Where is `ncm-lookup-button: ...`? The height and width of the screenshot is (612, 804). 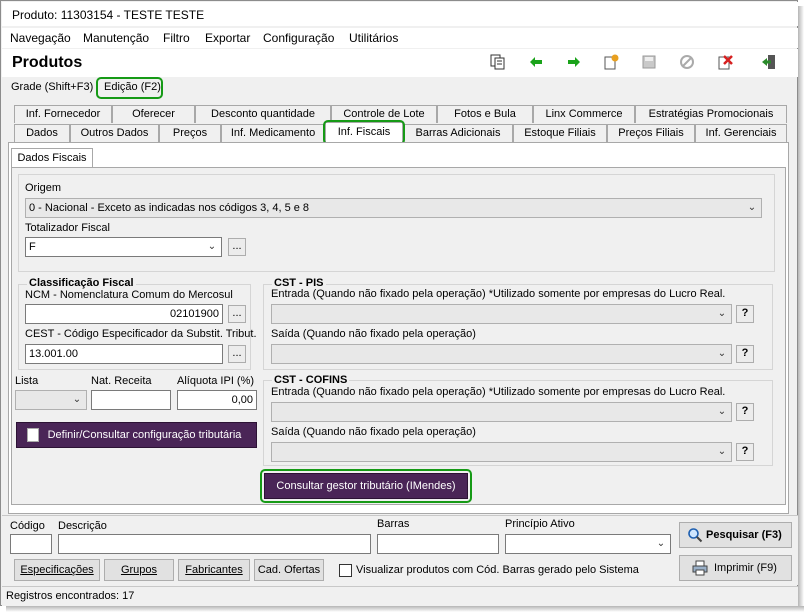 ncm-lookup-button: ... is located at coordinates (237, 314).